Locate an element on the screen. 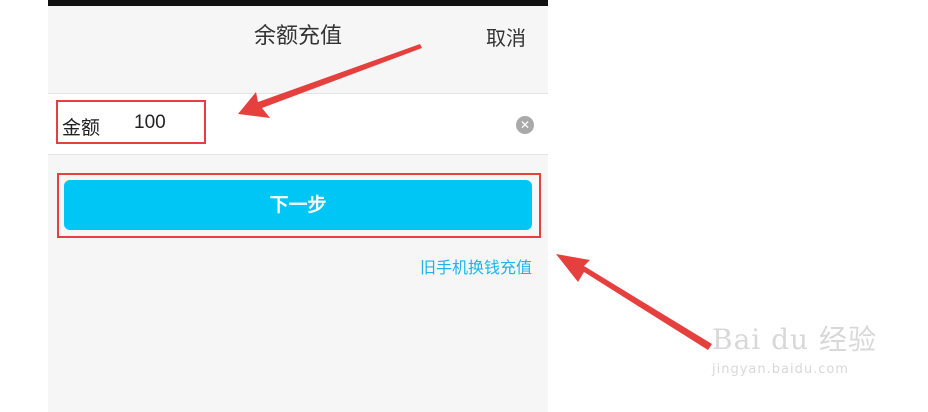  watermark: Bai du 经验 jingyan.baidu.com is located at coordinates (797, 358).